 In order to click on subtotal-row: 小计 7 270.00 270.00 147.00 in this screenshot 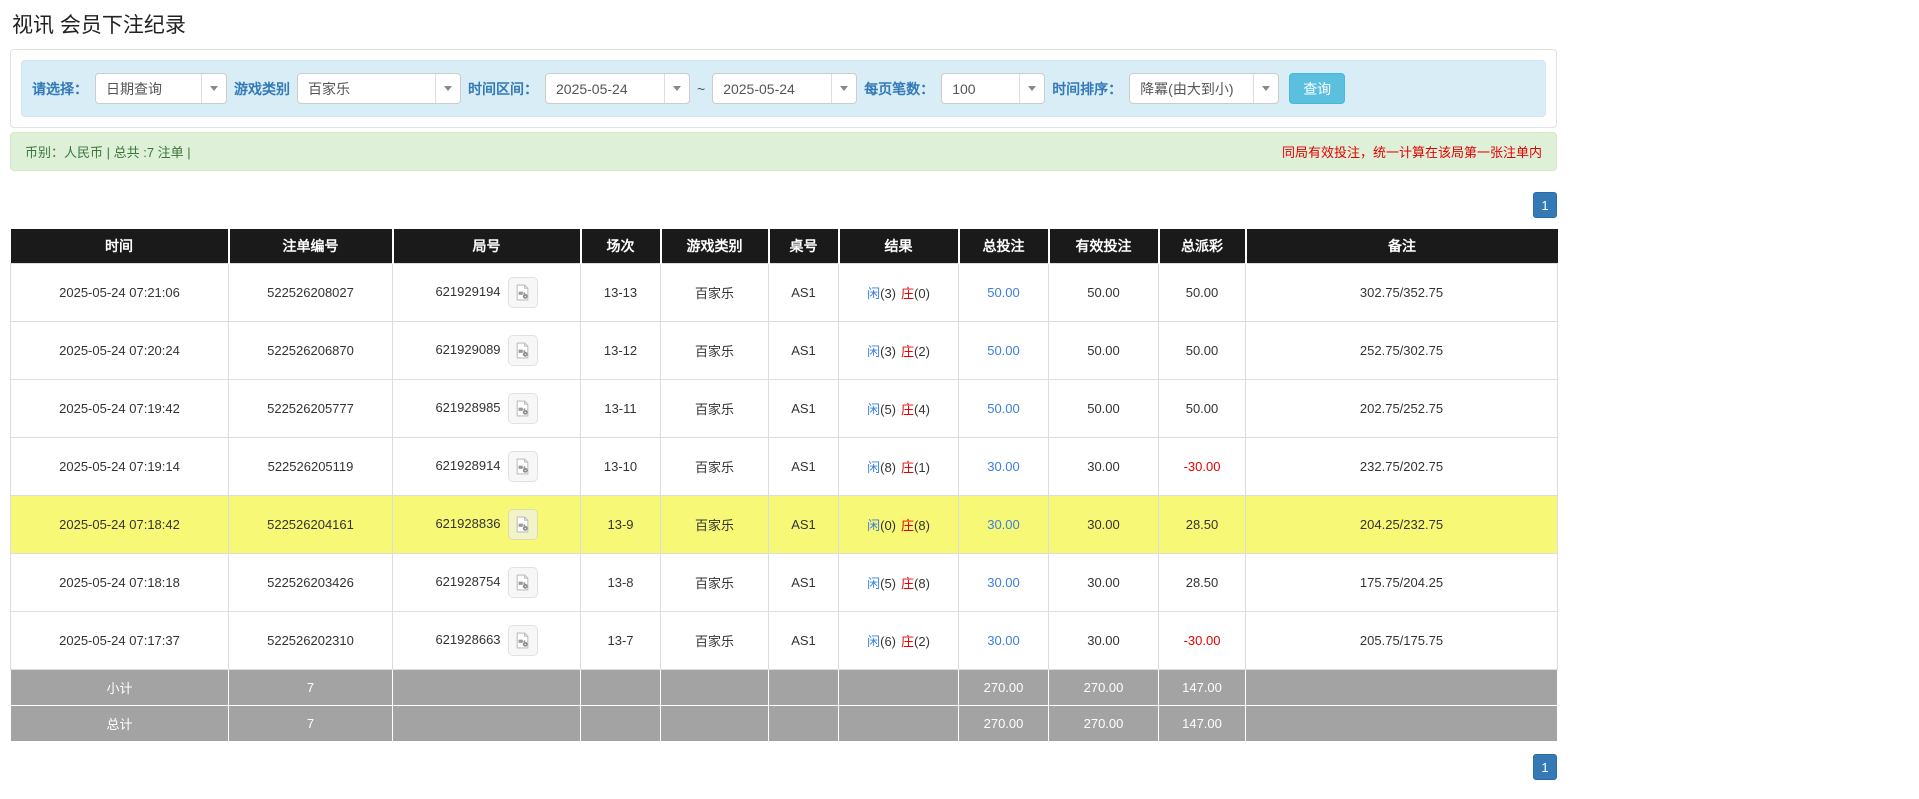, I will do `click(784, 687)`.